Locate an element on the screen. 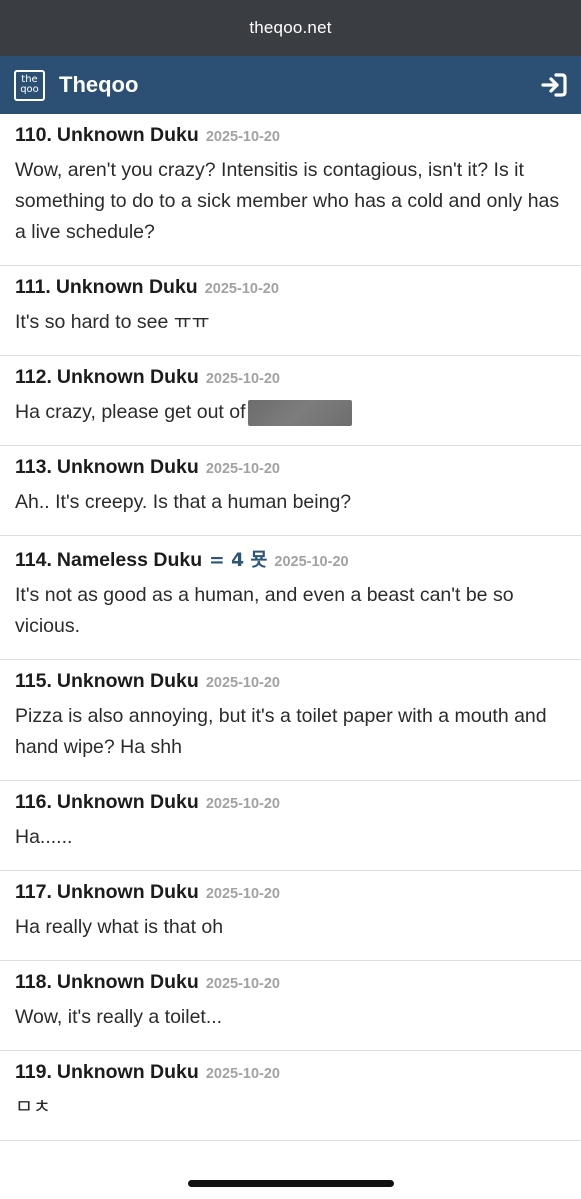 This screenshot has width=581, height=1199. comment-meta: 114. Nameless Duku = 4 묫 2025-10-20 is located at coordinates (290, 559).